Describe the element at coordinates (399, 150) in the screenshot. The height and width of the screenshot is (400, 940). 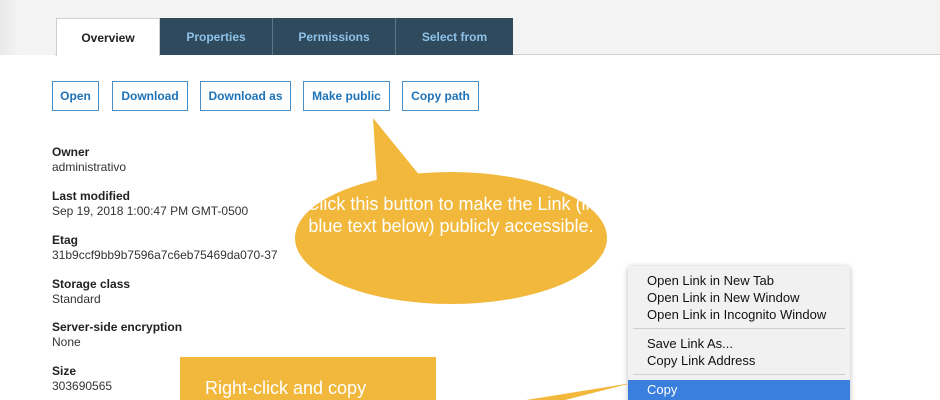
I see `bubble-pointer` at that location.